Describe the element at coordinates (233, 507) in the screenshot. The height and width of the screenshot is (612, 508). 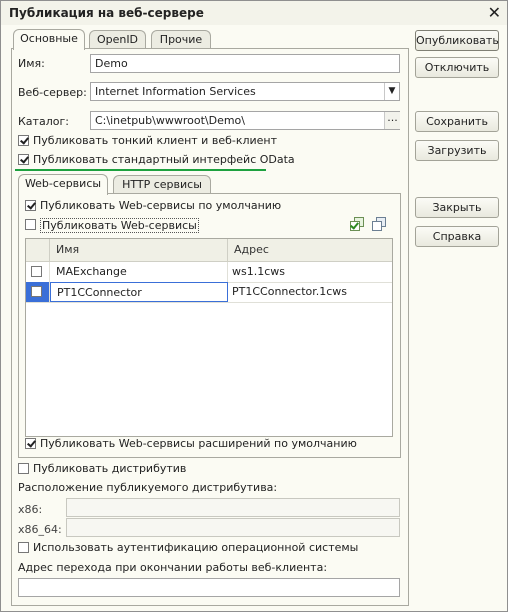
I see `x86-field` at that location.